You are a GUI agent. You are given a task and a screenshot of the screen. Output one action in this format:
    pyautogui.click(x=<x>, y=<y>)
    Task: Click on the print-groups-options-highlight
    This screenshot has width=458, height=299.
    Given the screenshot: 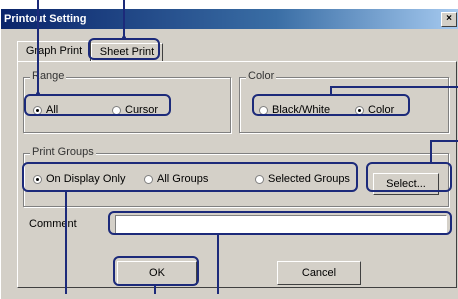 What is the action you would take?
    pyautogui.click(x=190, y=177)
    